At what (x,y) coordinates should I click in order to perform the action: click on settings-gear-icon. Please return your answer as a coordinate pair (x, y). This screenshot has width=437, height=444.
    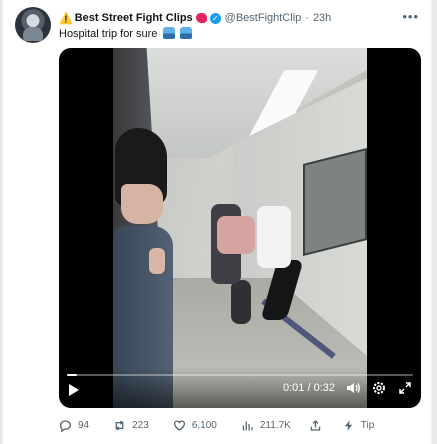
    Looking at the image, I should click on (379, 388).